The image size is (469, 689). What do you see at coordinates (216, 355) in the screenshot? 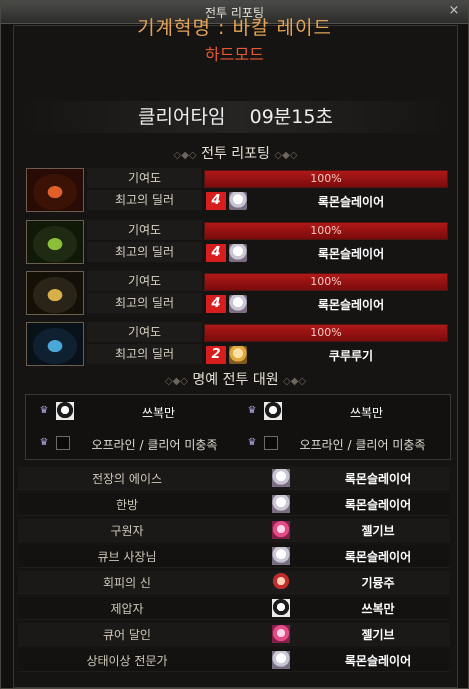
I see `dealer-rank-badge: 2` at bounding box center [216, 355].